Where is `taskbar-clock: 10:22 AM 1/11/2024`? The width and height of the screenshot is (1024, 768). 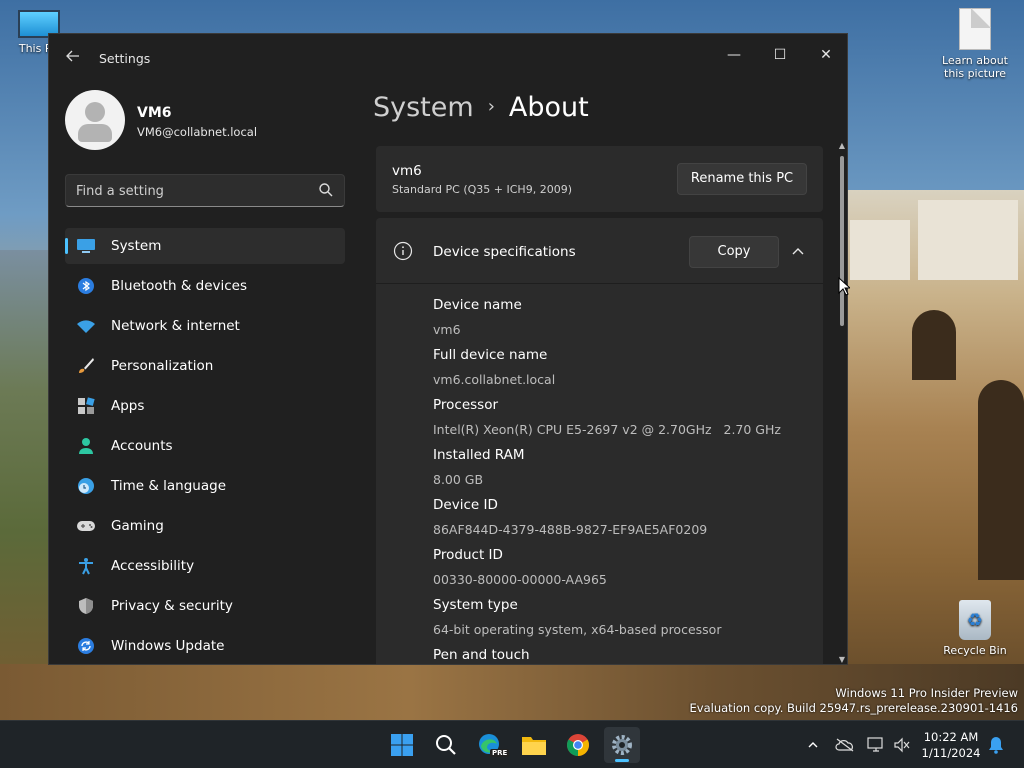
taskbar-clock: 10:22 AM 1/11/2024 is located at coordinates (951, 745).